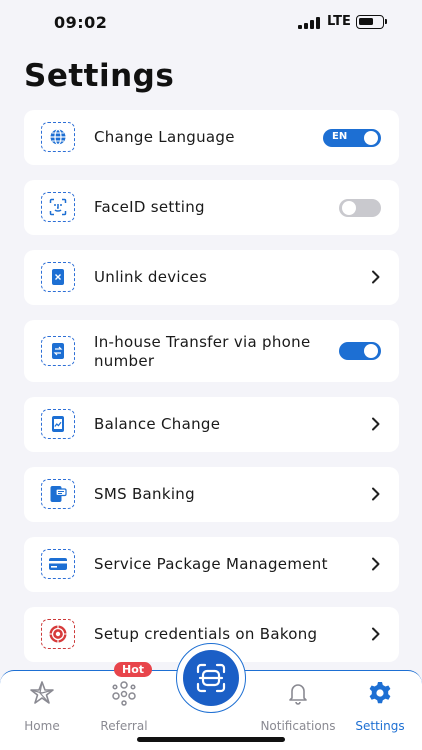 The height and width of the screenshot is (750, 422). What do you see at coordinates (309, 23) in the screenshot?
I see `signal-icon` at bounding box center [309, 23].